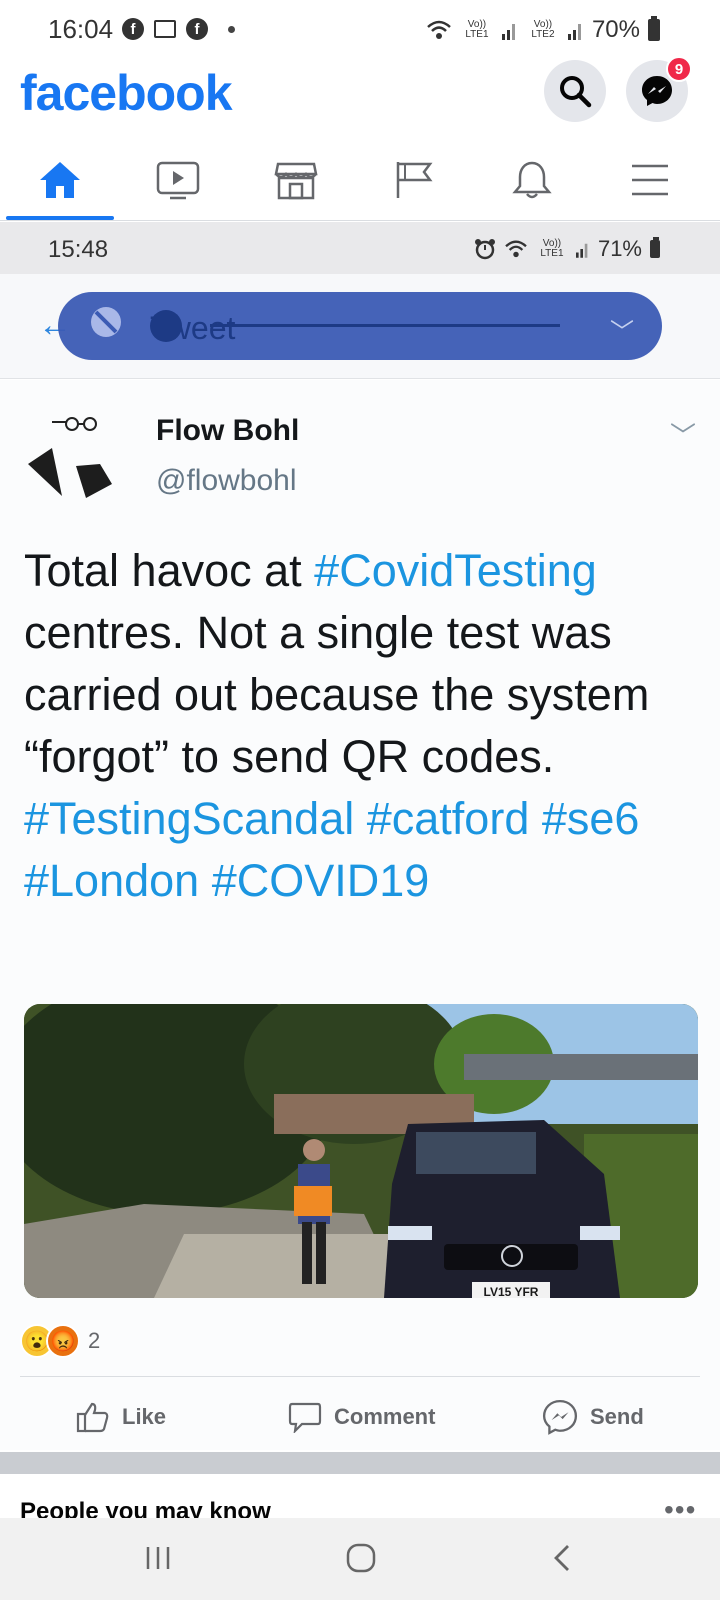  What do you see at coordinates (111, 880) in the screenshot?
I see `hashtag-link: #London` at bounding box center [111, 880].